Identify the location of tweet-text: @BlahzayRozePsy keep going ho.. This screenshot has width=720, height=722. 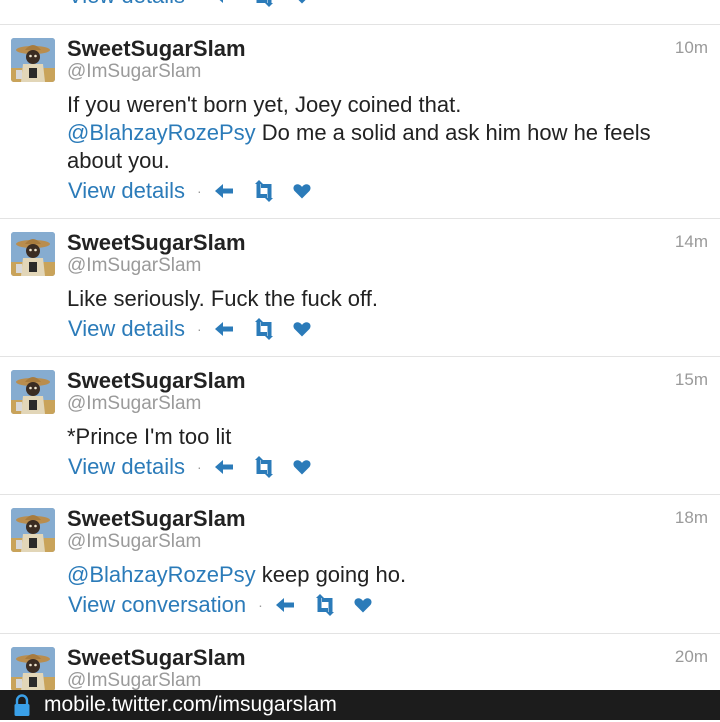
(387, 575).